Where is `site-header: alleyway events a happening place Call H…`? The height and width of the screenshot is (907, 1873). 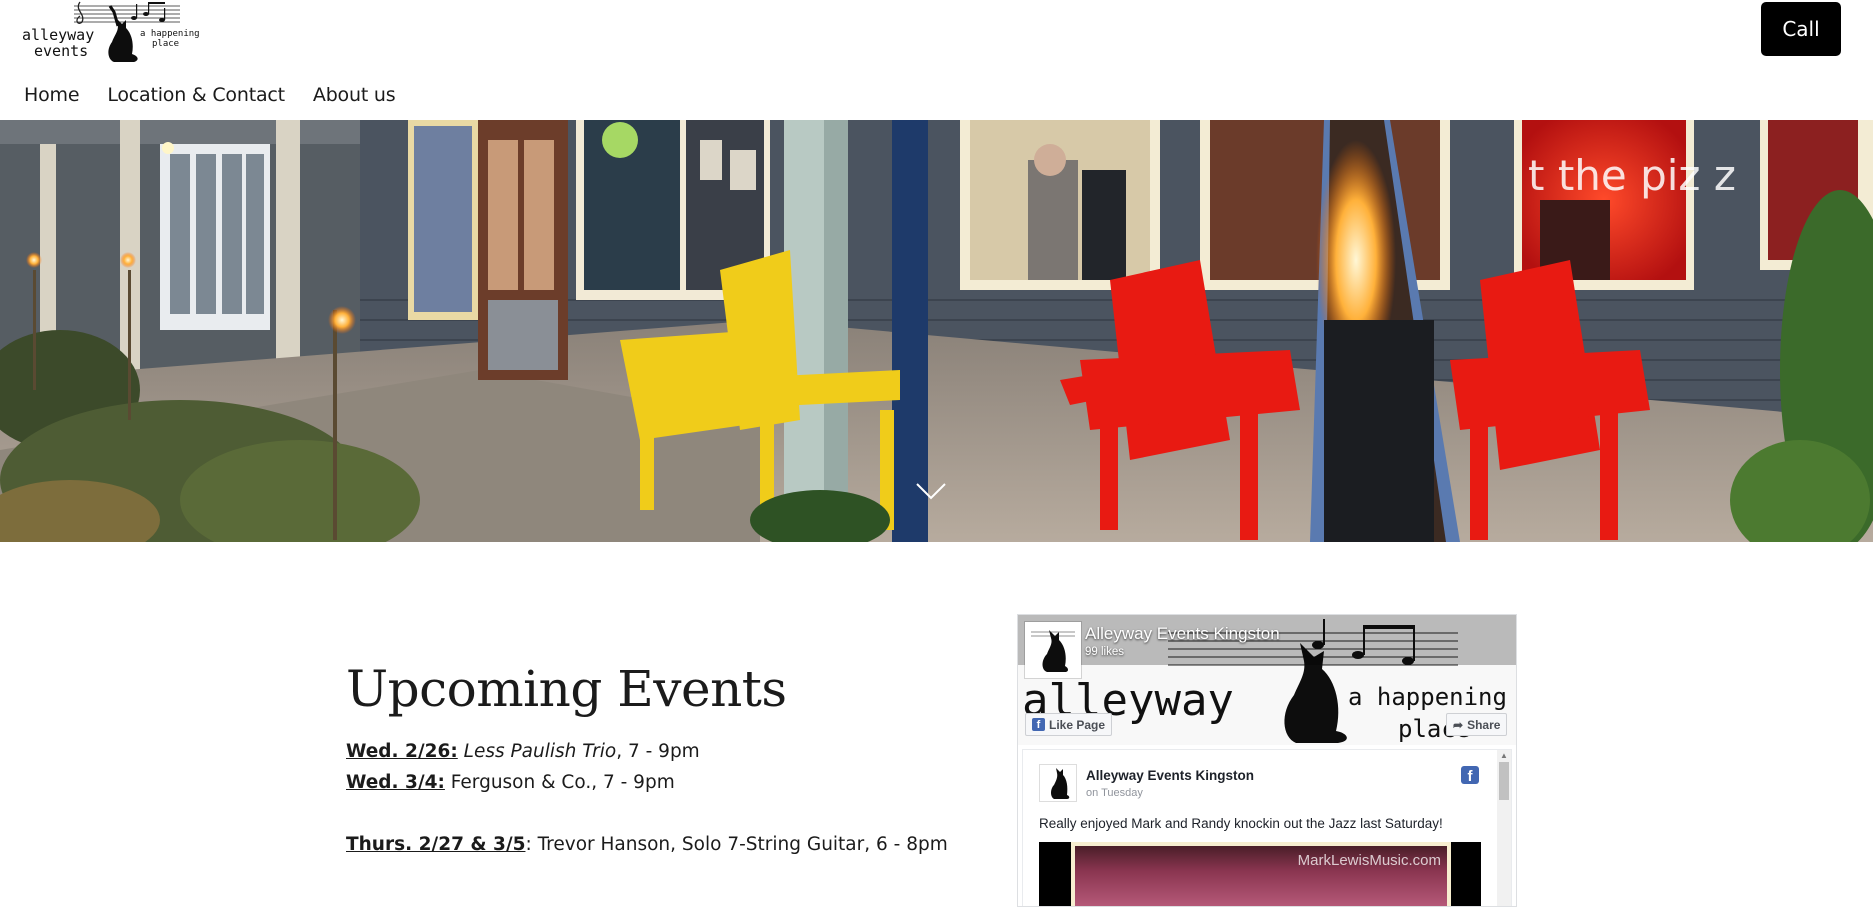
site-header: alleyway events a happening place Call H… is located at coordinates (936, 60).